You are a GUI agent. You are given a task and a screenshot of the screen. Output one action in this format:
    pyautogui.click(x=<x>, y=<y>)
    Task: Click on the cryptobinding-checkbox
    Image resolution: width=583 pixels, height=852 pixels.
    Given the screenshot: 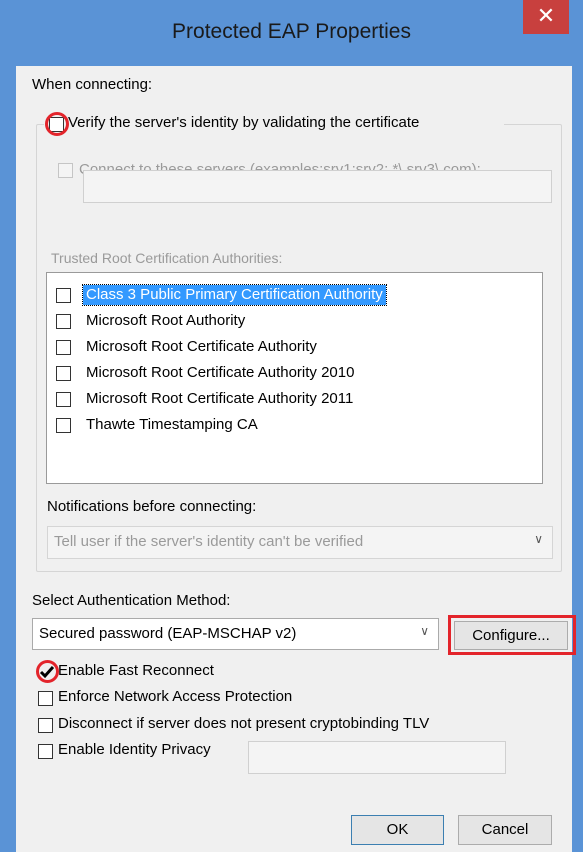 What is the action you would take?
    pyautogui.click(x=45, y=725)
    